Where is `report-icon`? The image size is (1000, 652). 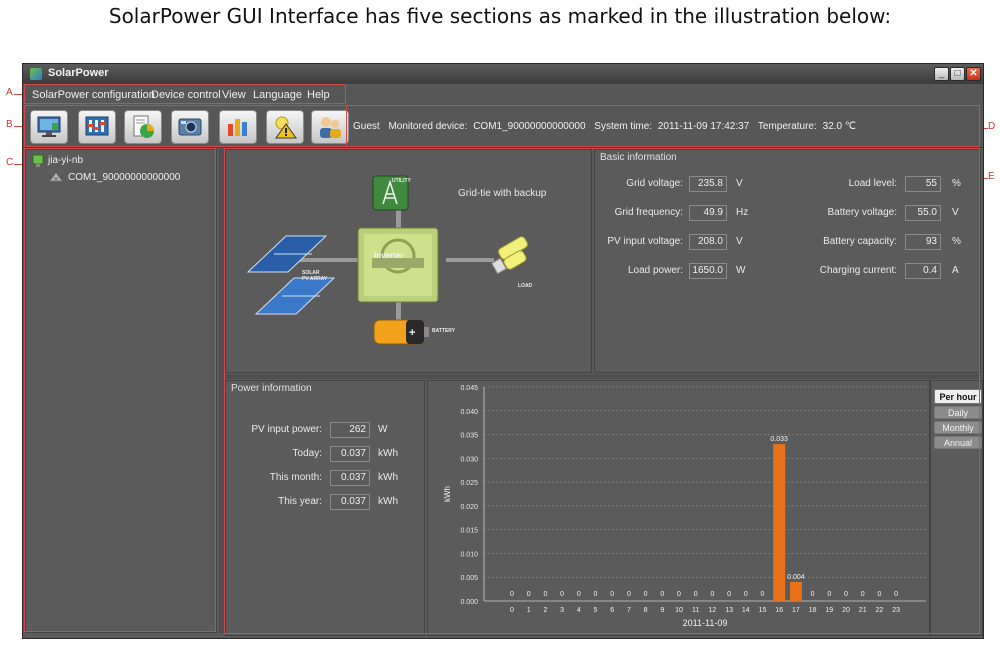
report-icon is located at coordinates (143, 126).